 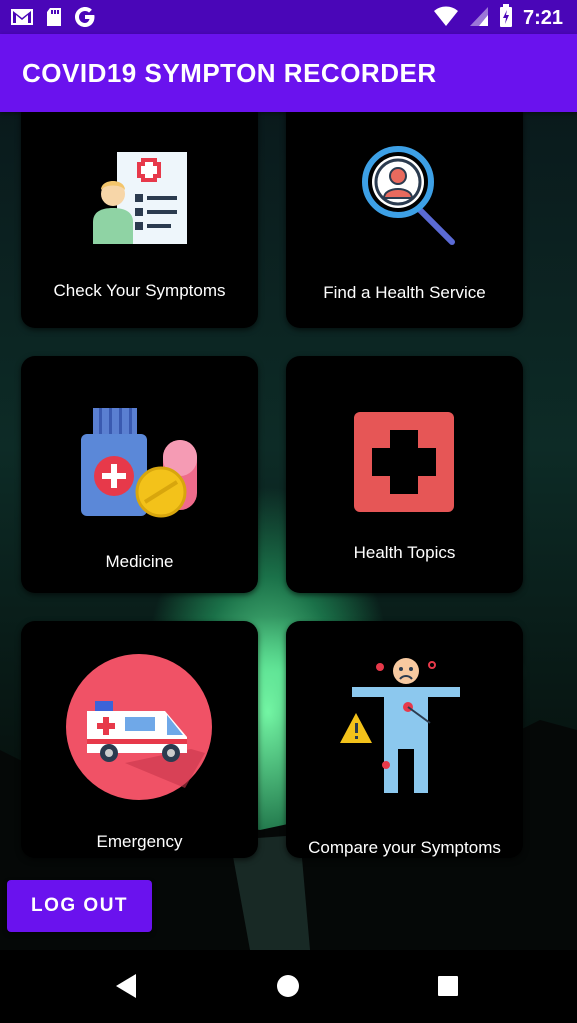 I want to click on home-icon, so click(x=288, y=988).